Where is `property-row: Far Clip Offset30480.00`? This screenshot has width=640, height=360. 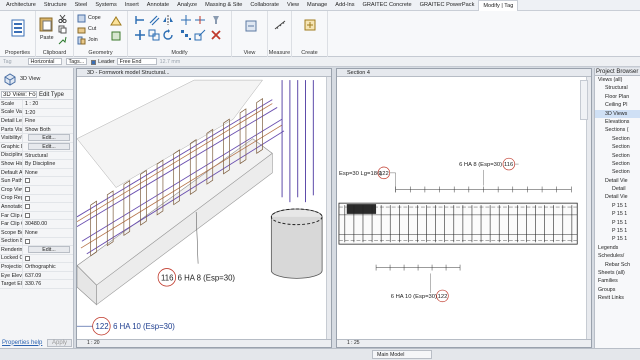 property-row: Far Clip Offset30480.00 is located at coordinates (36, 224).